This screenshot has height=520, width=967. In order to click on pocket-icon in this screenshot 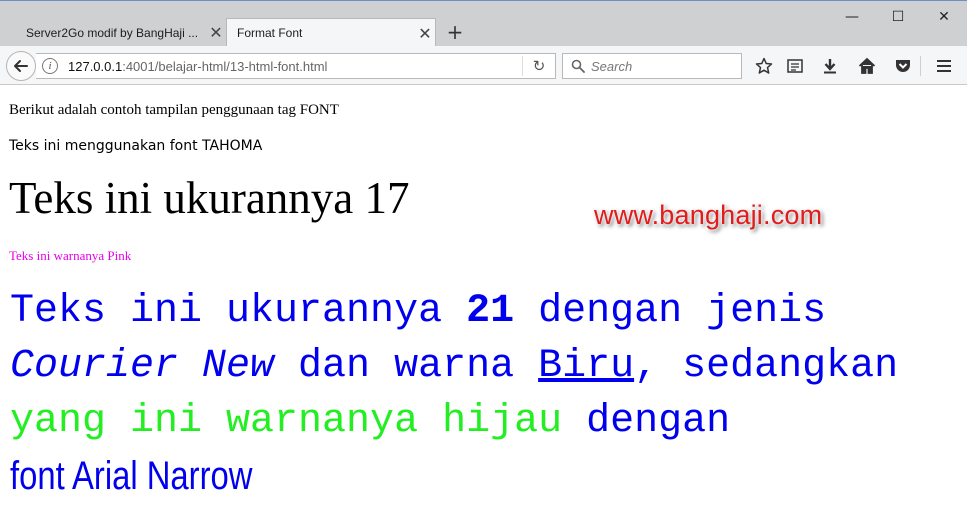, I will do `click(903, 66)`.